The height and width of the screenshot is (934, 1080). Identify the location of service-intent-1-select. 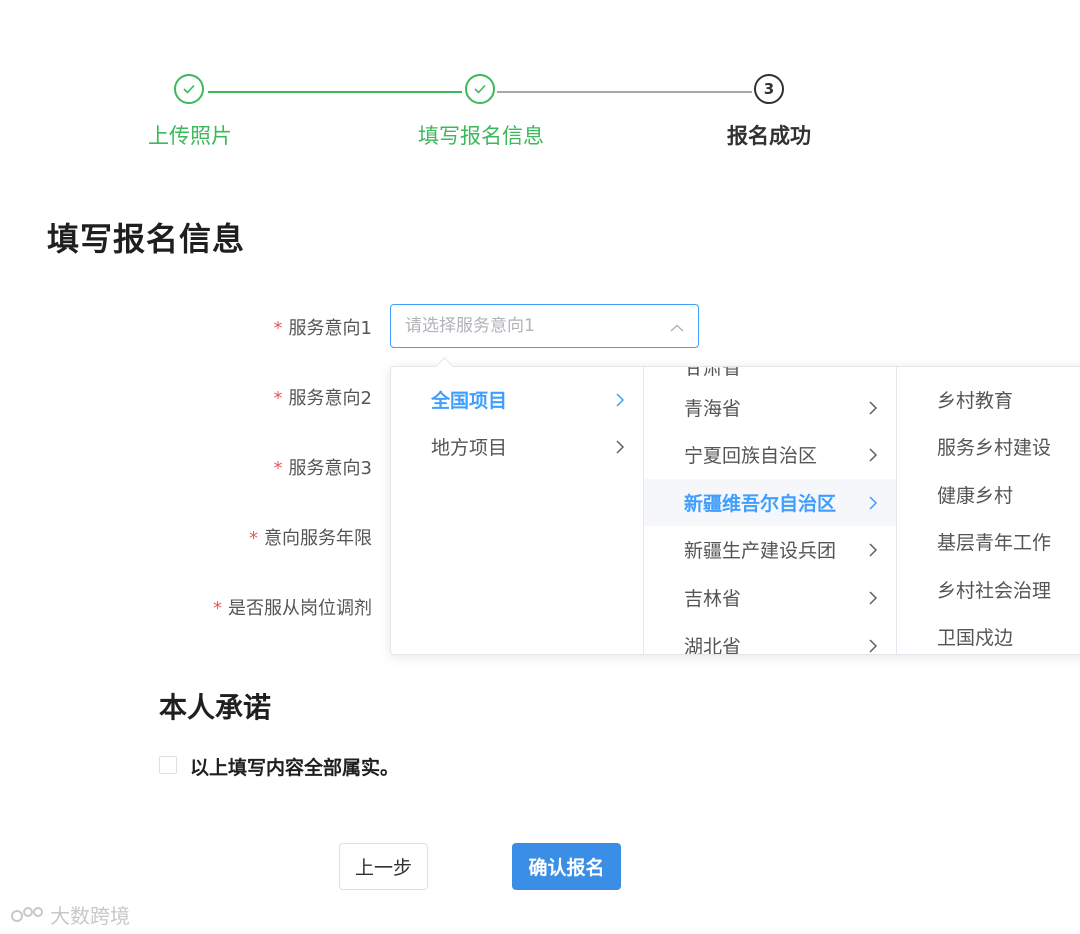
(544, 326).